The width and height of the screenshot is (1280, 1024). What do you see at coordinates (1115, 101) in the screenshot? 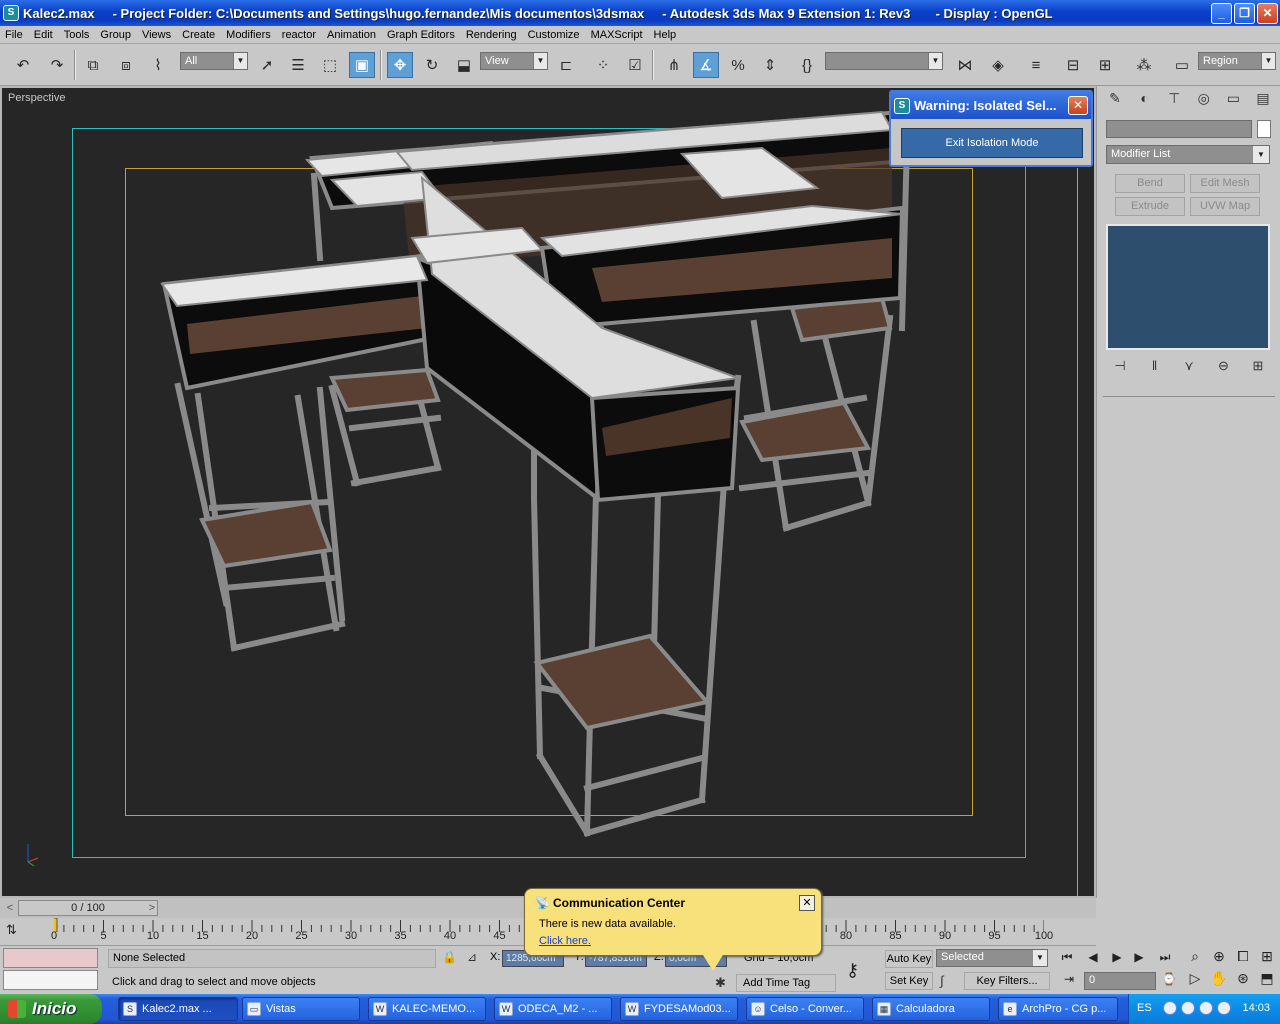
I see `create-tab-icon: ✎` at bounding box center [1115, 101].